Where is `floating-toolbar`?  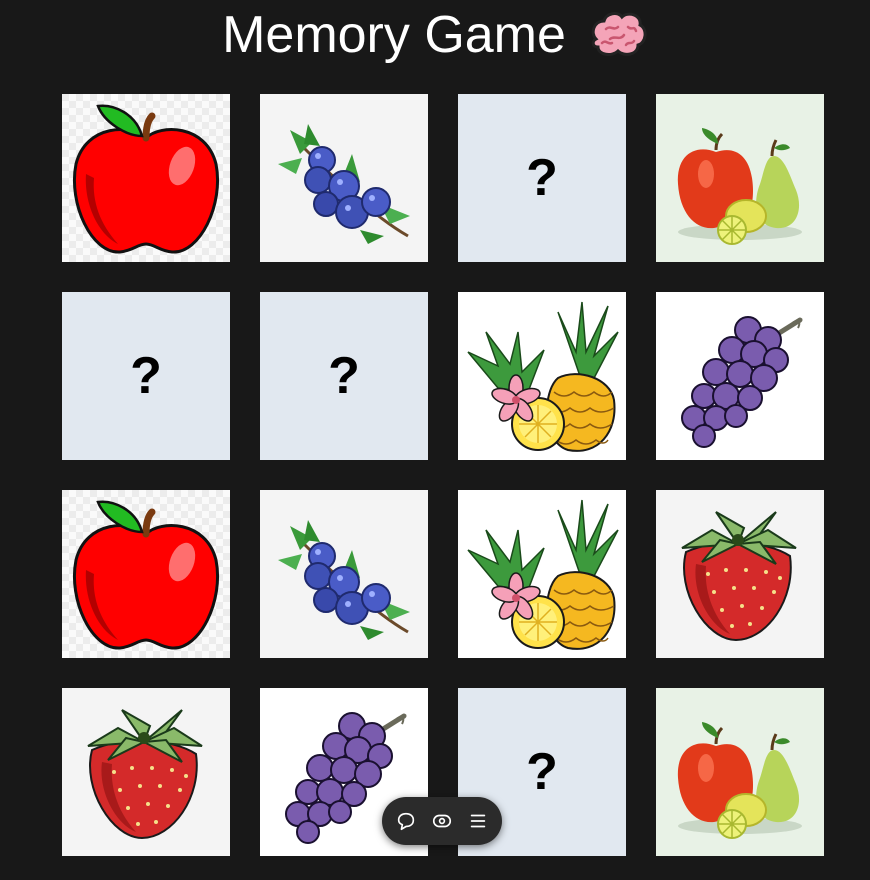 floating-toolbar is located at coordinates (442, 821).